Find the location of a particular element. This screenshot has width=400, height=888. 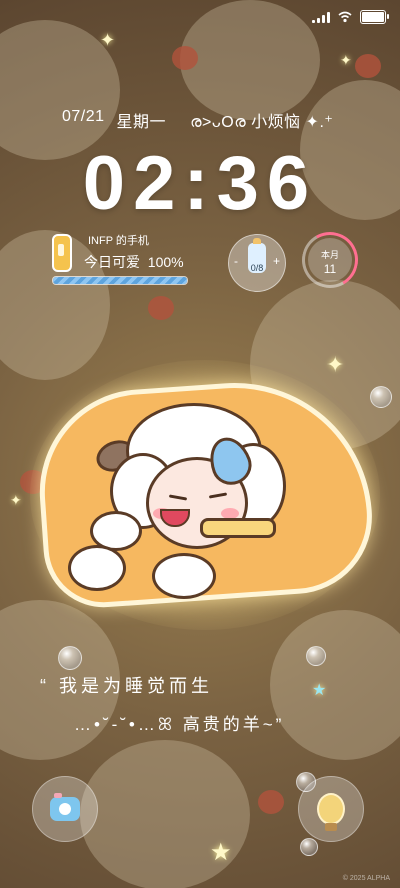

flashlight-shortcut-button is located at coordinates (331, 809).